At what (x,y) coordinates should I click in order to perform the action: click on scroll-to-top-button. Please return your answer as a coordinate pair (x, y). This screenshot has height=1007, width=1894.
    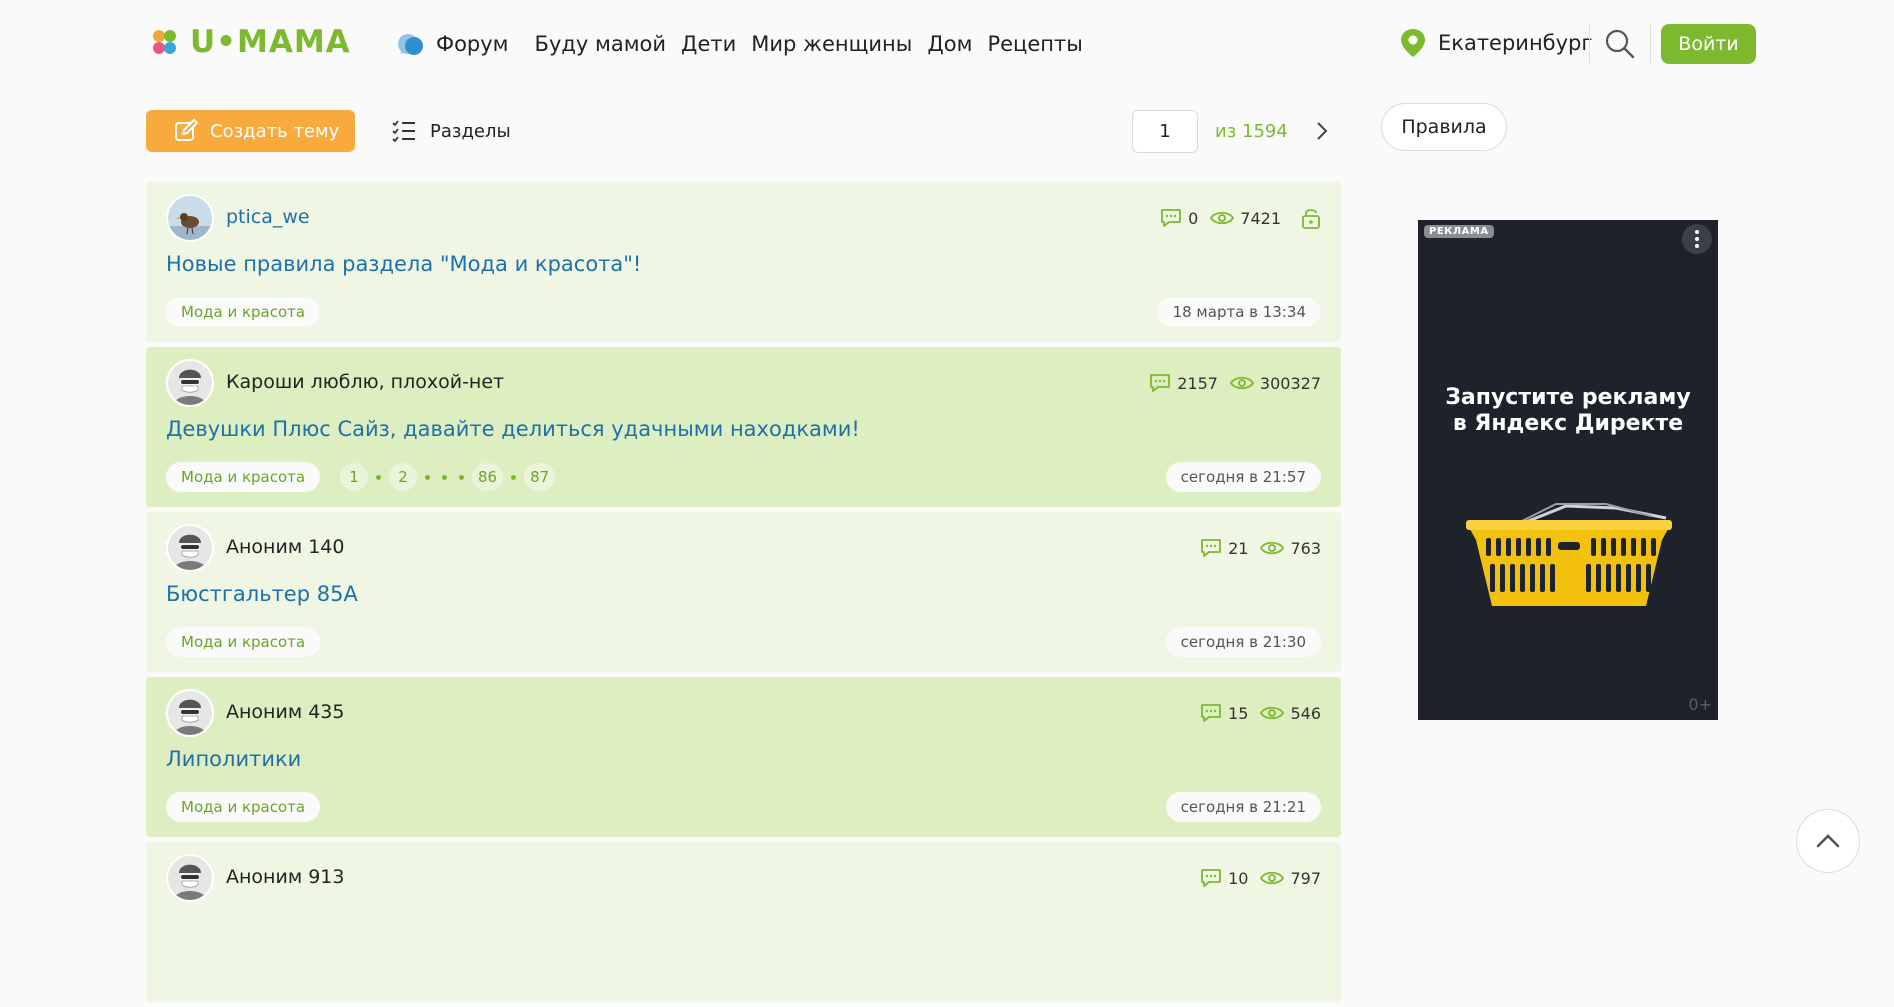
    Looking at the image, I should click on (1828, 841).